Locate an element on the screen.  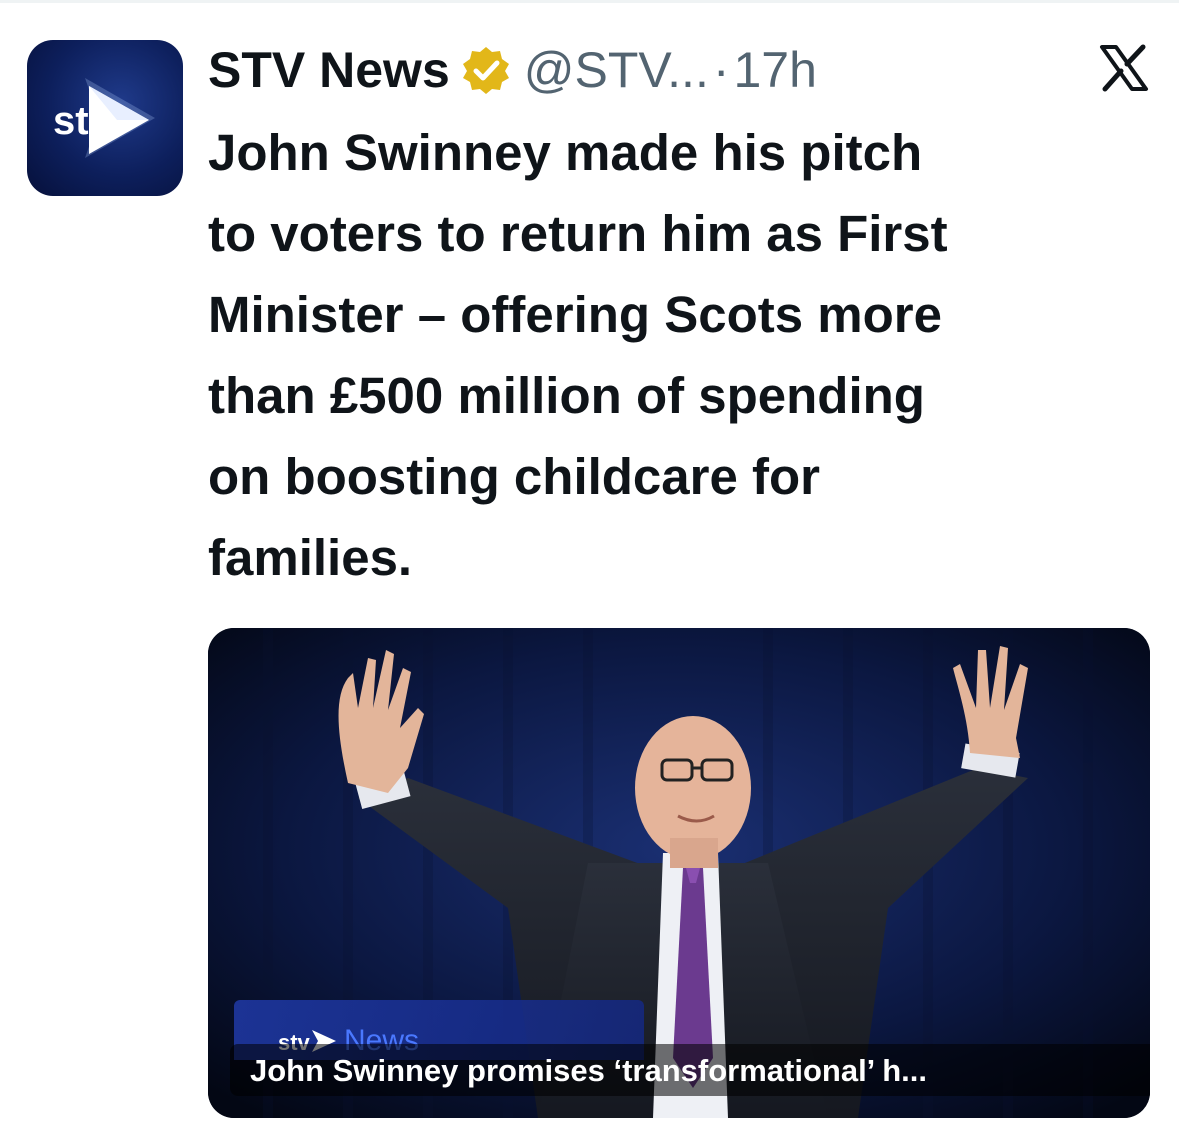
verified-badge-icon is located at coordinates (486, 70).